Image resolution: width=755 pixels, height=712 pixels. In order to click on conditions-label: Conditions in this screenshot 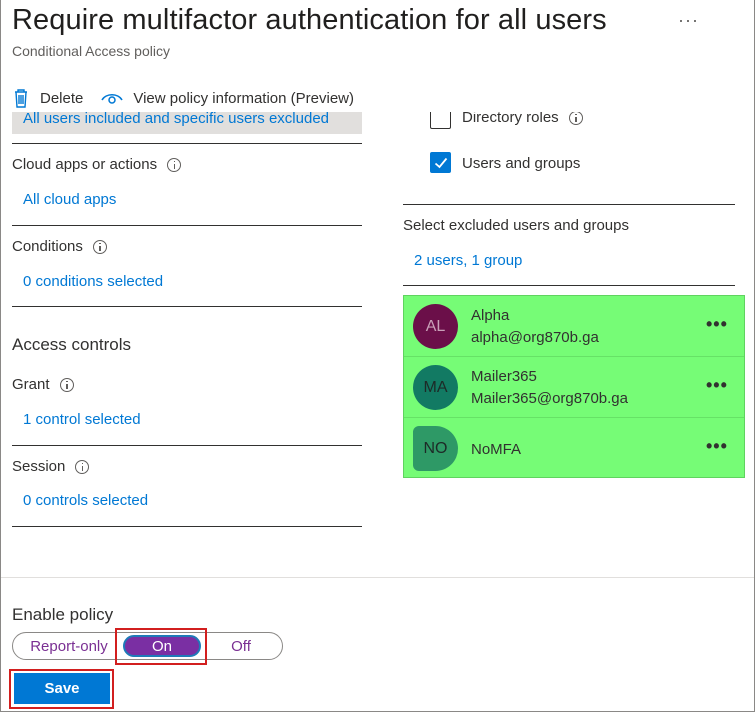, I will do `click(59, 246)`.